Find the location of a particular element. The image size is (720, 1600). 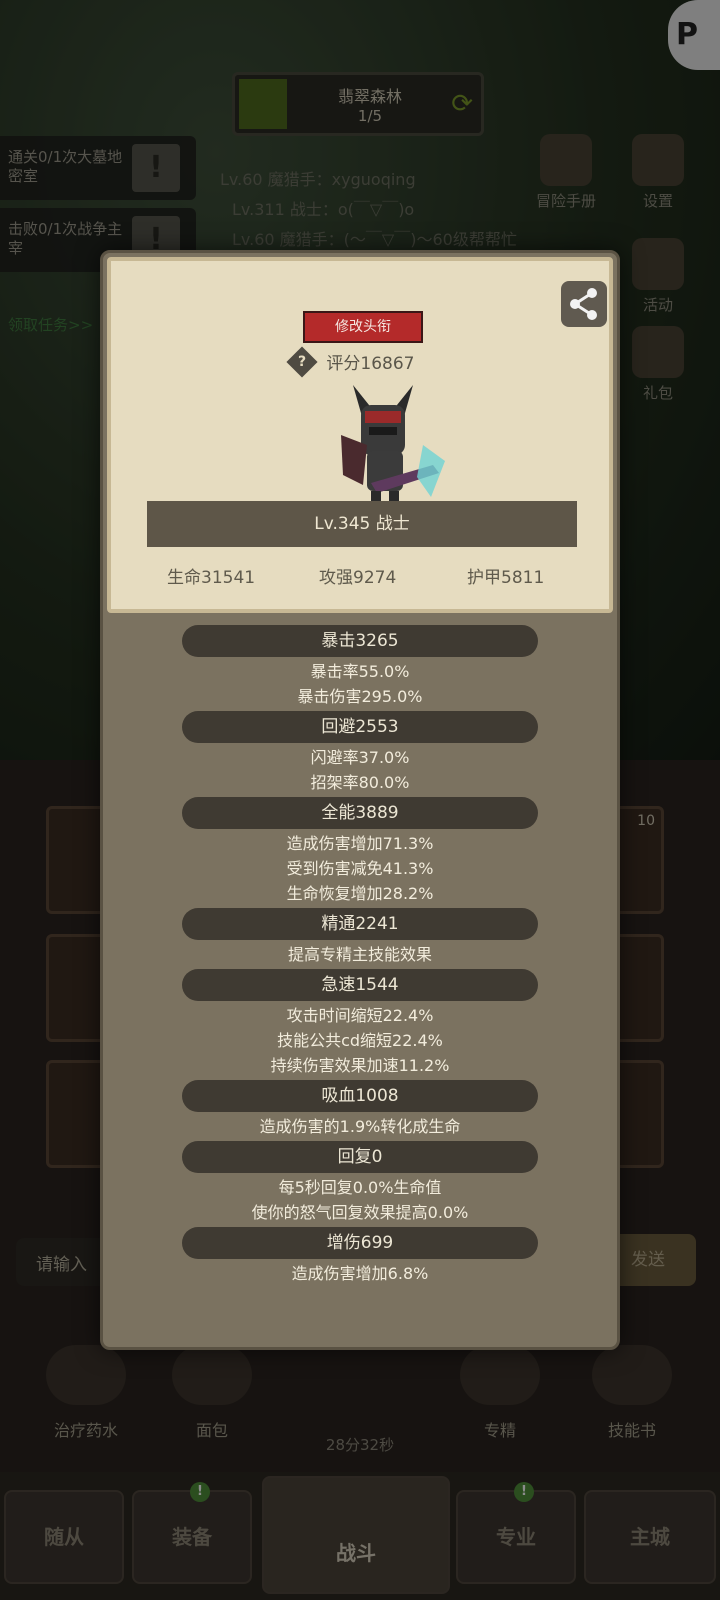

stat-group-regen: 回复0 每5秒回复0.0%生命值 使你的怒气回复效果提高0.0% is located at coordinates (360, 1183).